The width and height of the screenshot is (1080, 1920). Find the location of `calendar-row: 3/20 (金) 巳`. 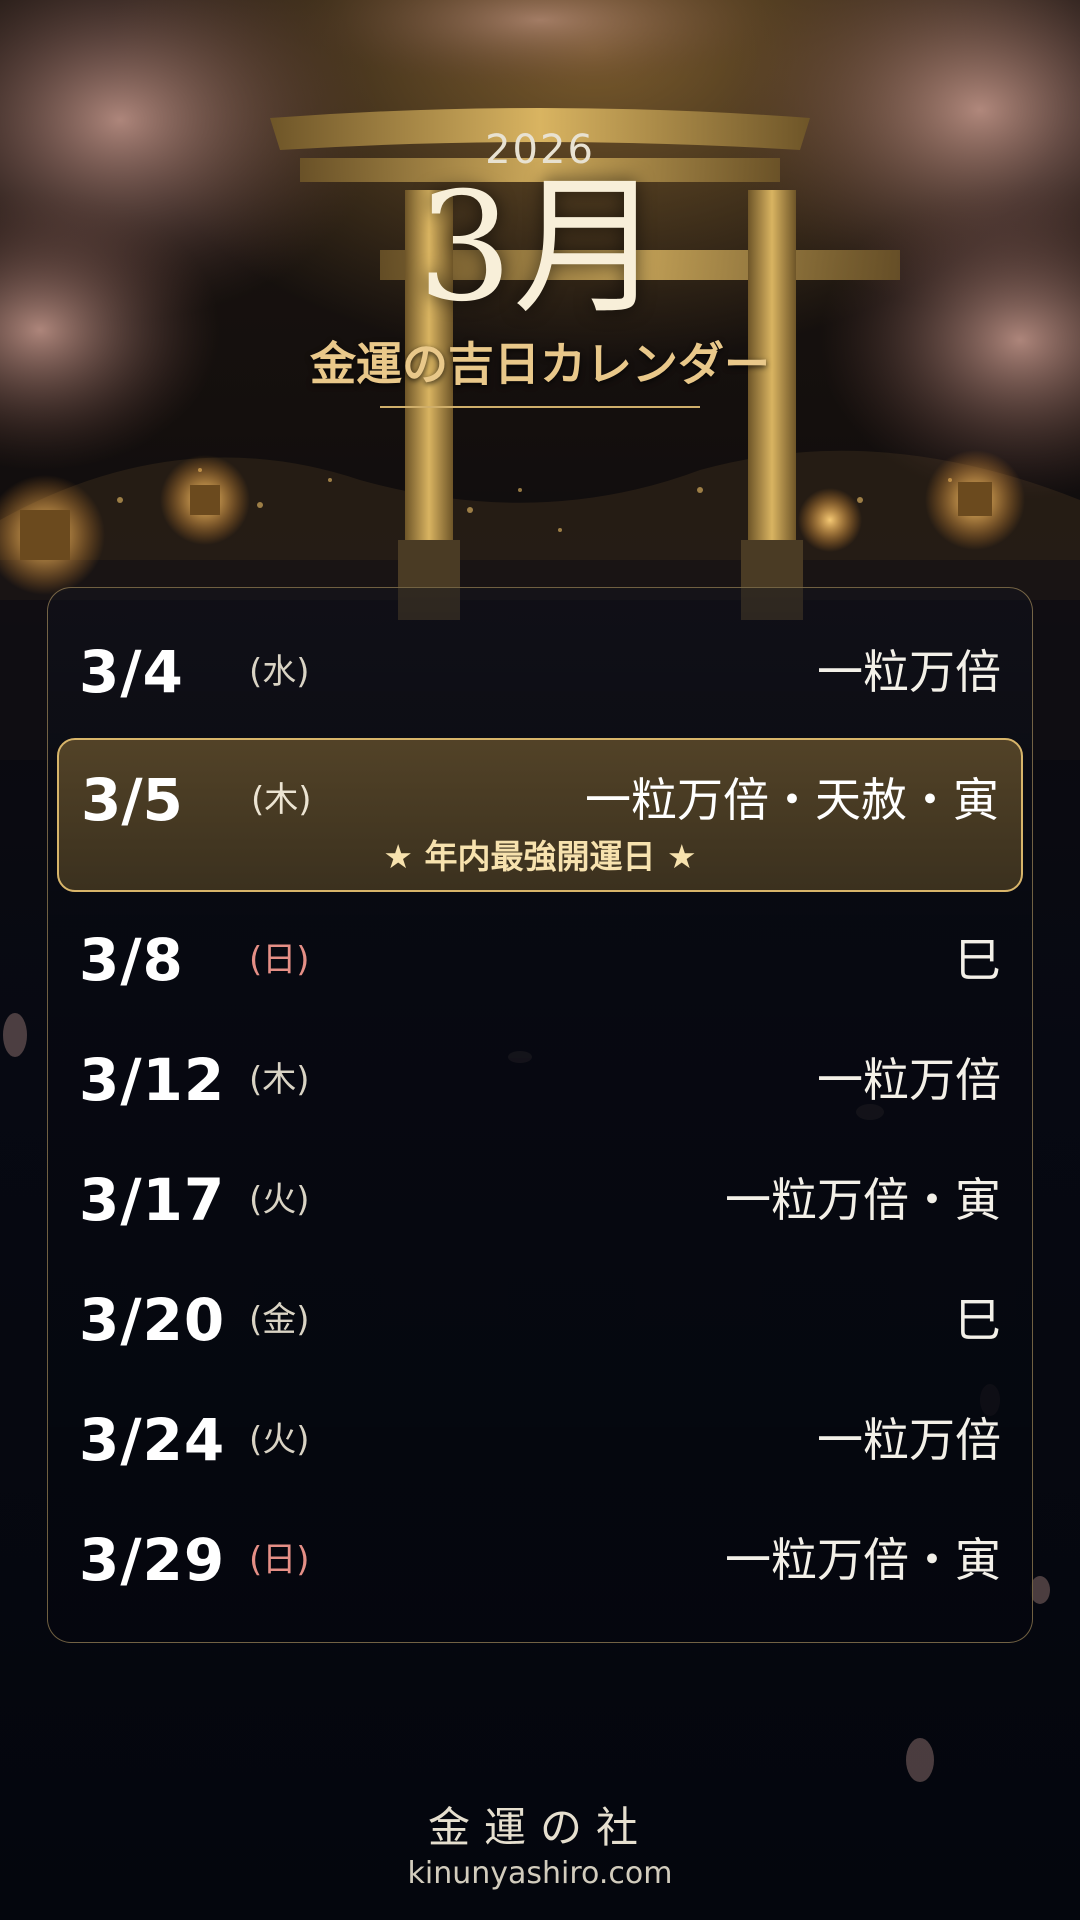

calendar-row: 3/20 (金) 巳 is located at coordinates (540, 1320).